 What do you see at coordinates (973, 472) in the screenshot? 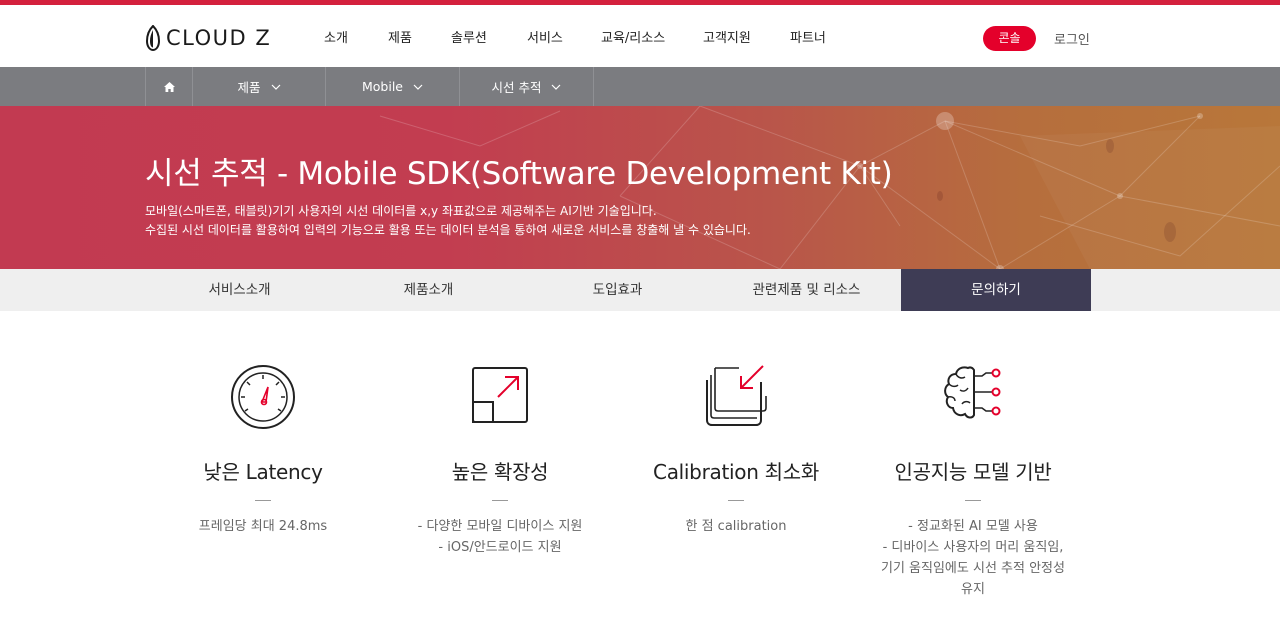
I see `feature-title: 인공지능 모델 기반` at bounding box center [973, 472].